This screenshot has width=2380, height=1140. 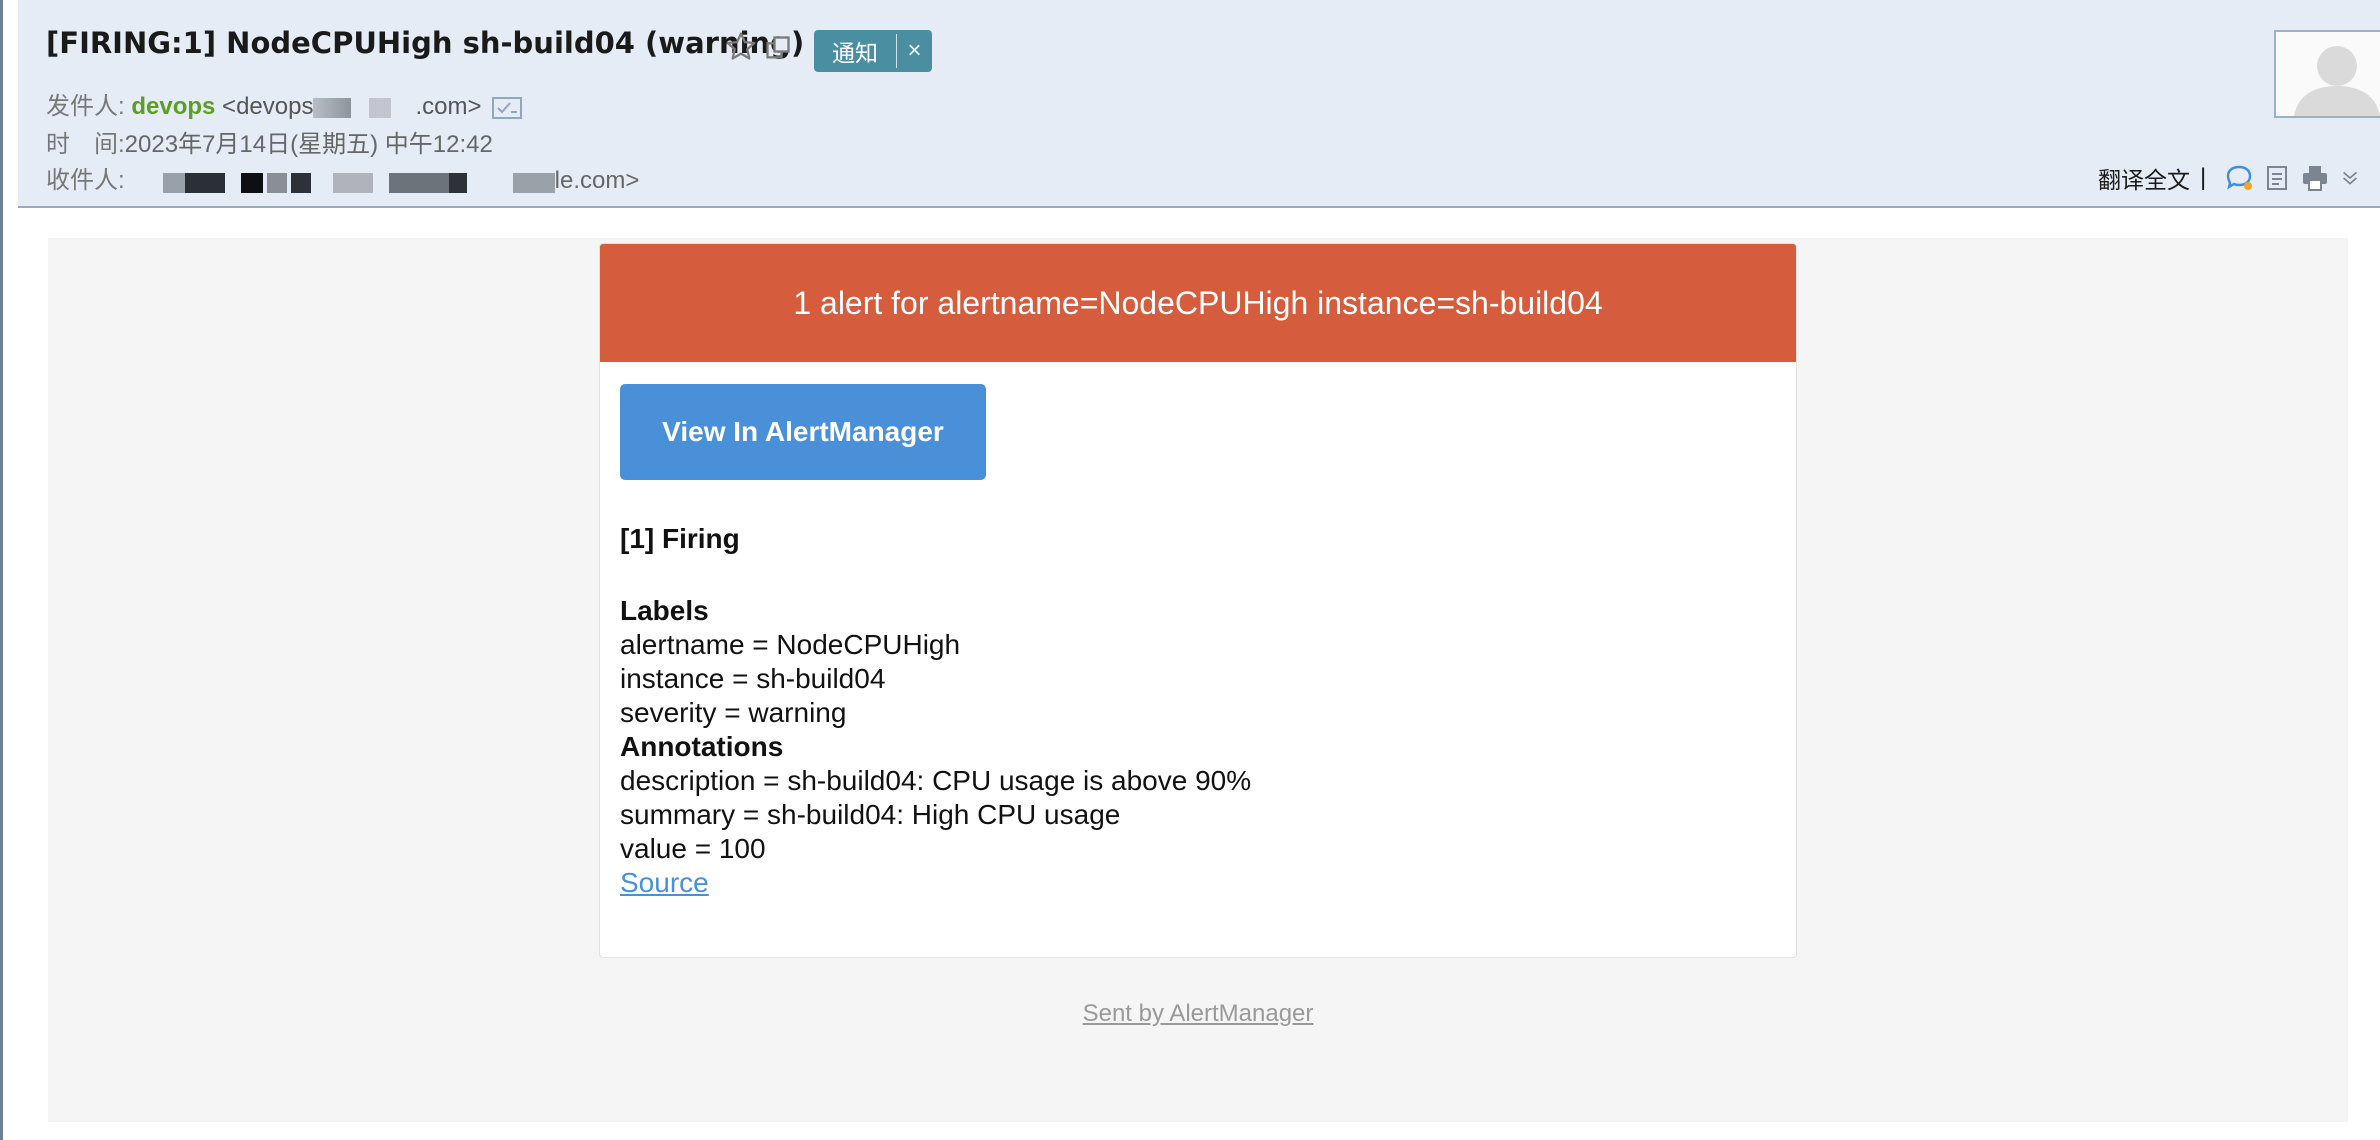 What do you see at coordinates (507, 107) in the screenshot?
I see `contact-icon` at bounding box center [507, 107].